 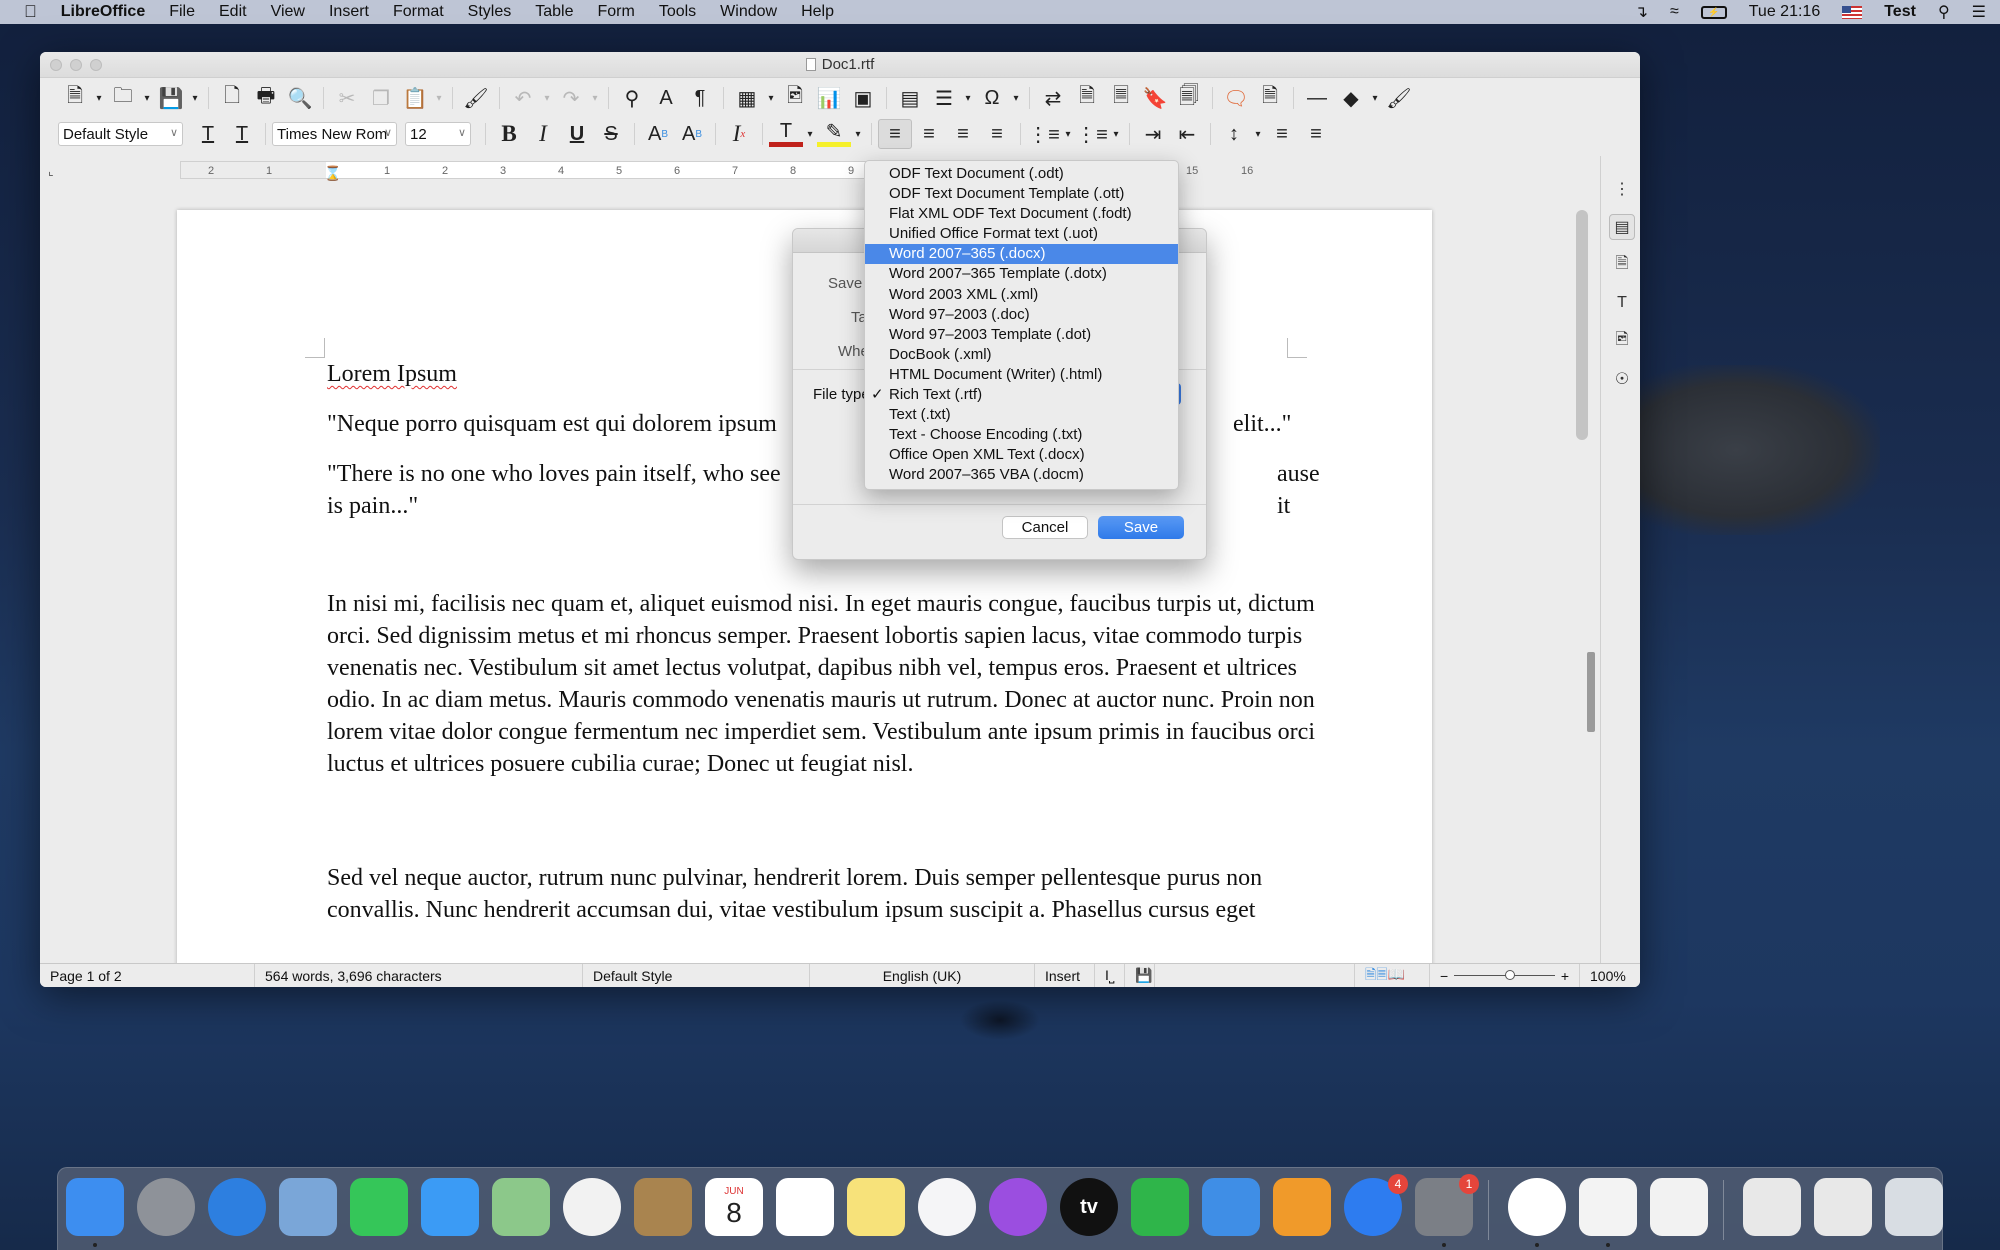 I want to click on menu-styles: Styles, so click(x=490, y=12).